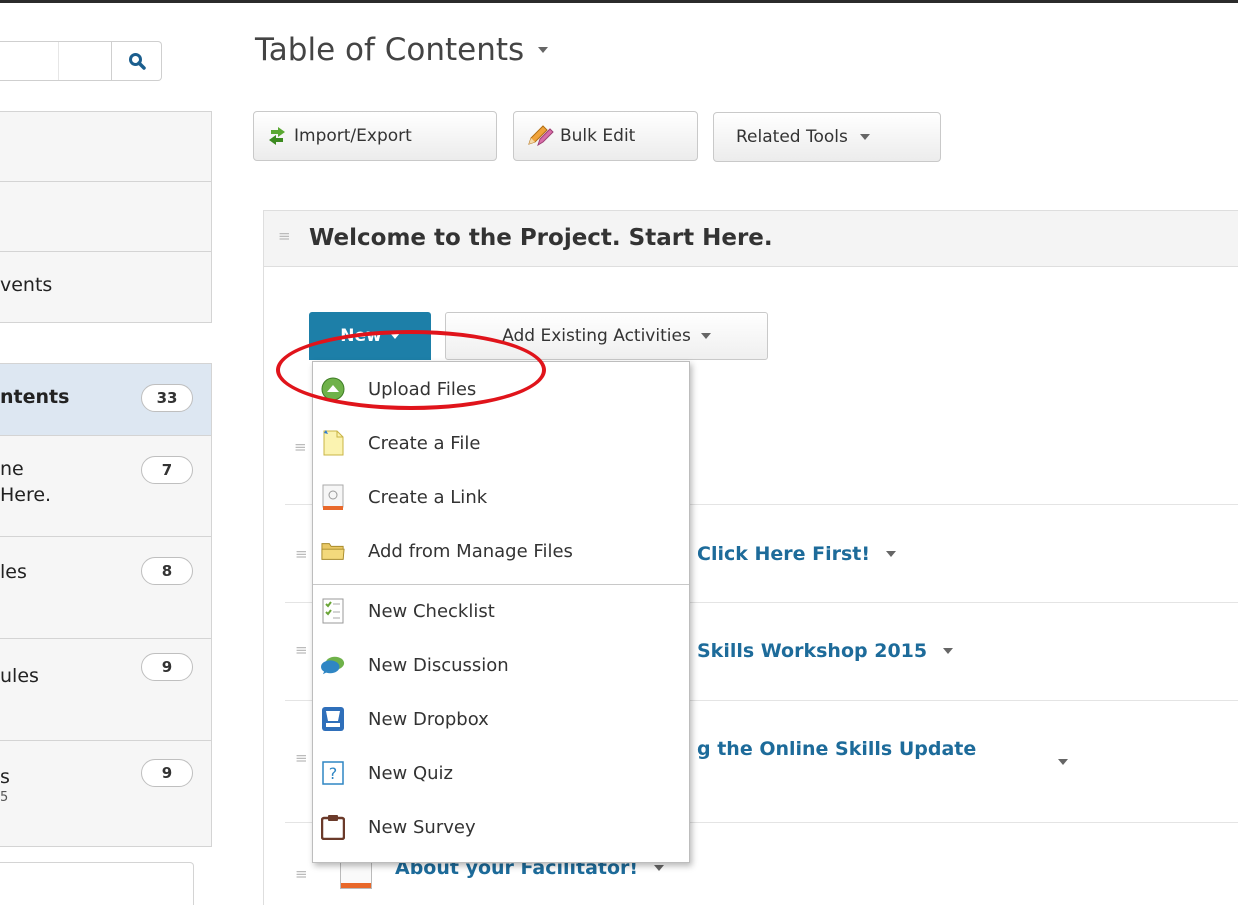 The image size is (1238, 905). What do you see at coordinates (167, 571) in the screenshot?
I see `count-badge: 8` at bounding box center [167, 571].